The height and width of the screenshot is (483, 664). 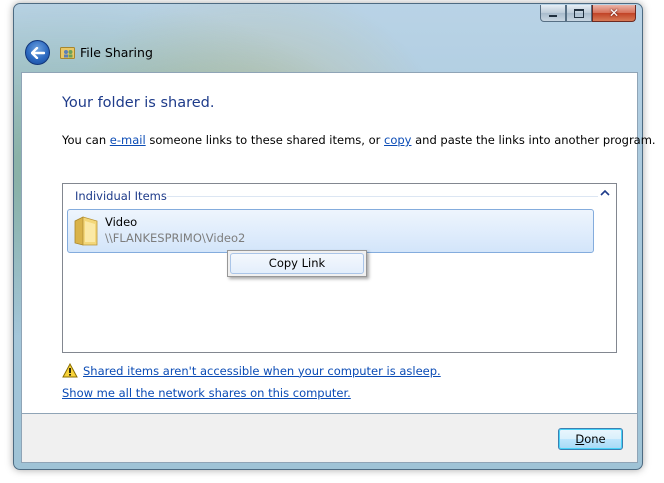 I want to click on caption-buttons: ✕, so click(x=588, y=13).